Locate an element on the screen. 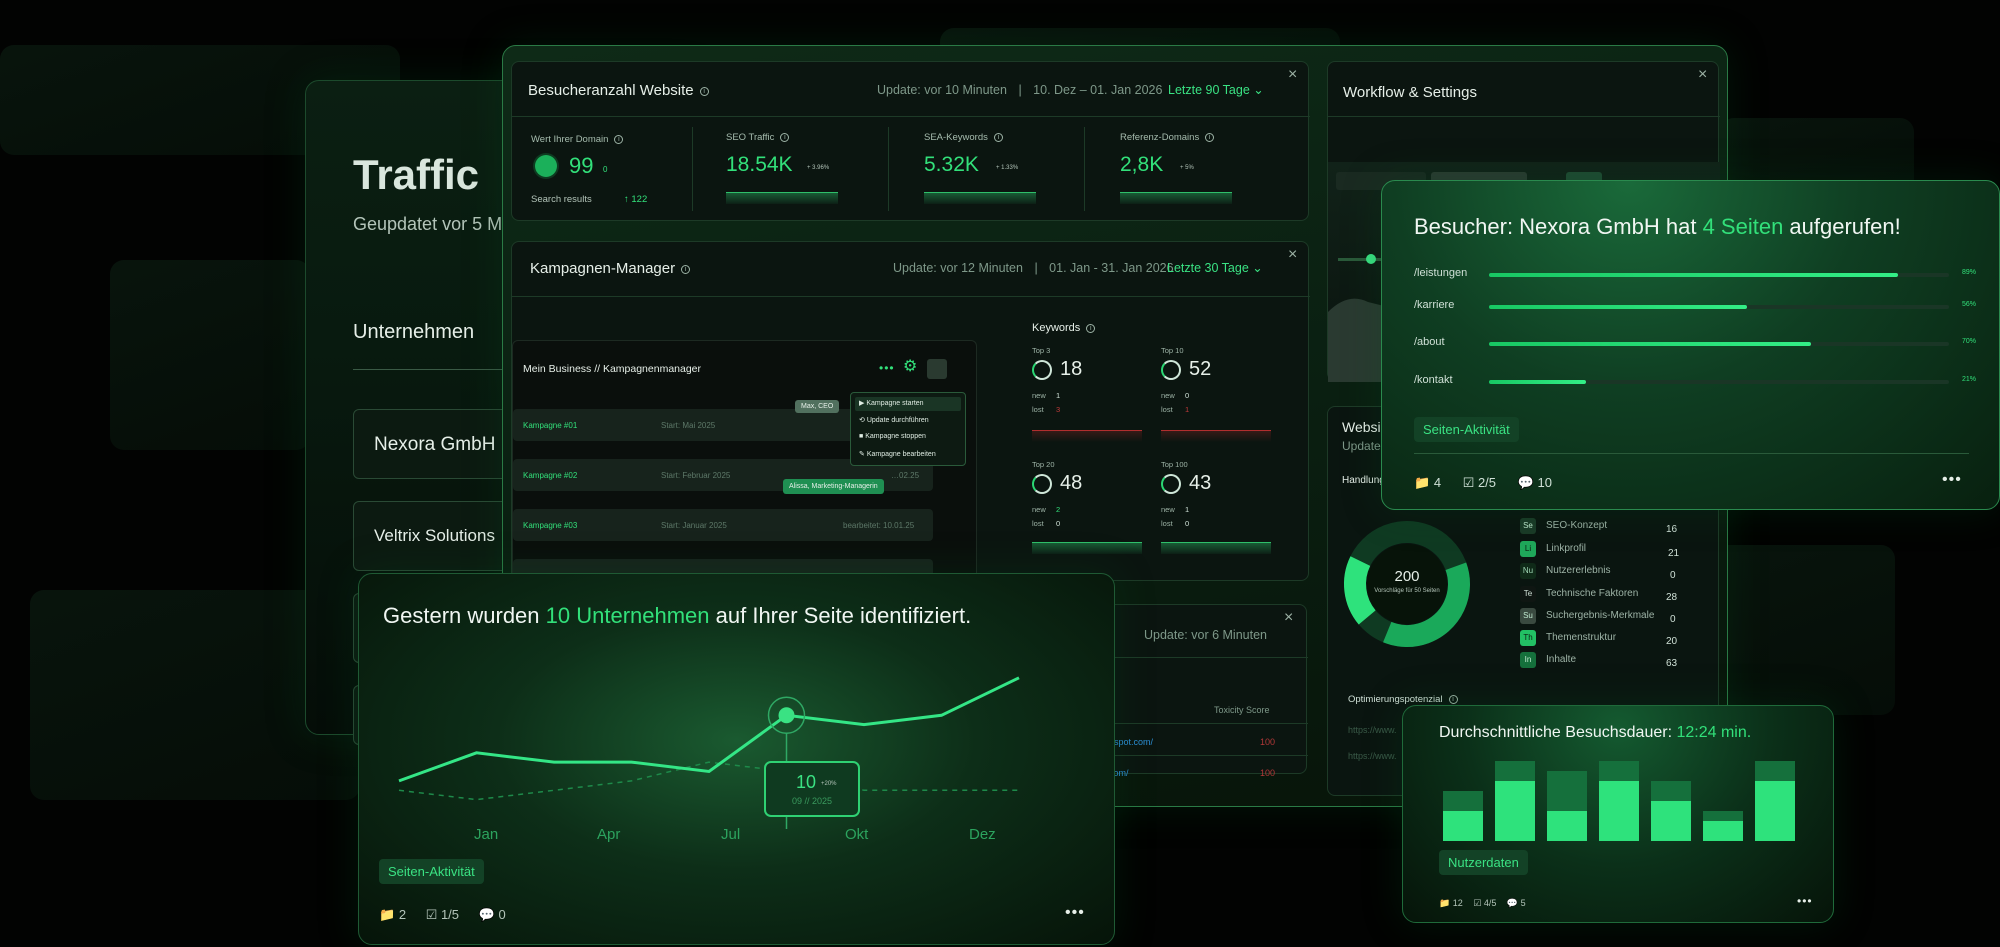  visitors-period-select: Letzte 90 Tage ⌄ is located at coordinates (1216, 89).